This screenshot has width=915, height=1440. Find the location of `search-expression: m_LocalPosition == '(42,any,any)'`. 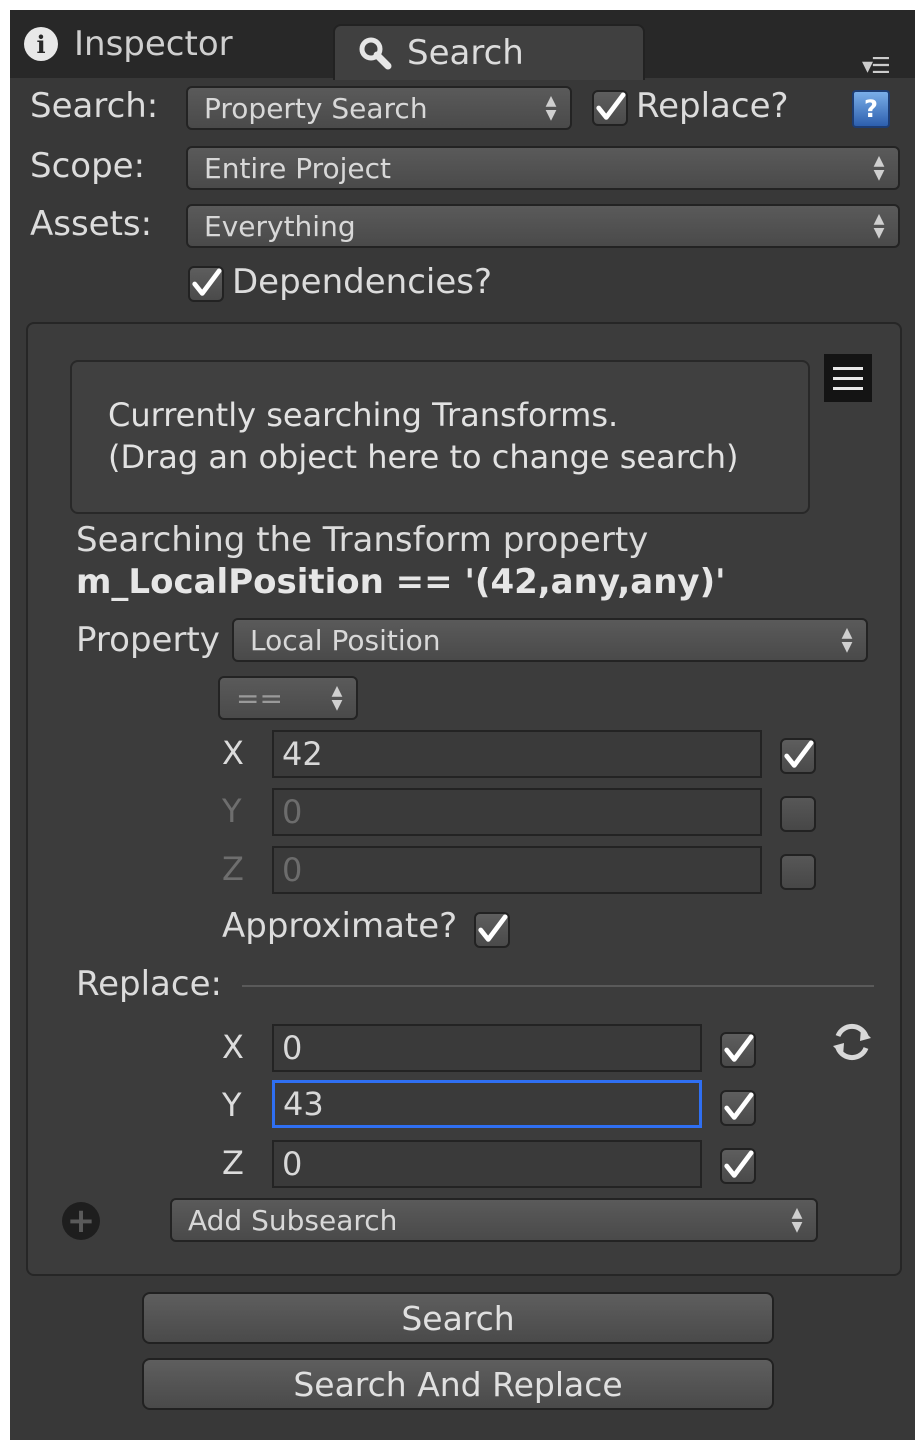

search-expression: m_LocalPosition == '(42,any,any)' is located at coordinates (401, 582).